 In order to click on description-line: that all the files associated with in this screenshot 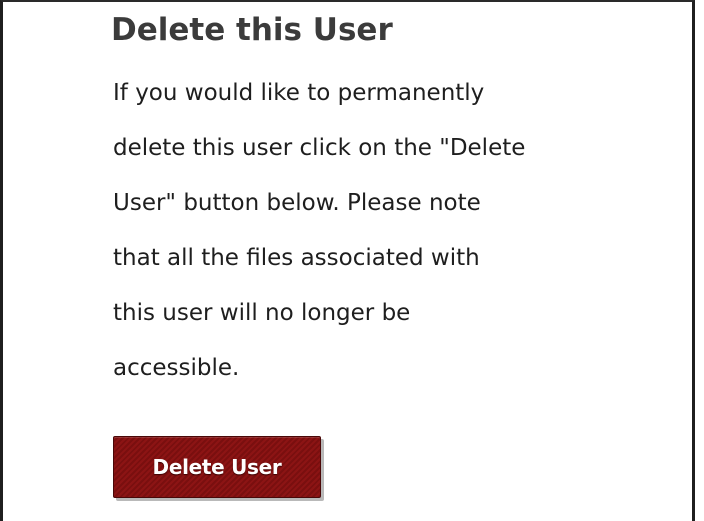, I will do `click(296, 258)`.